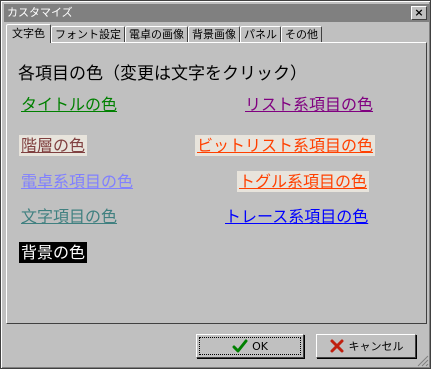 This screenshot has width=431, height=369. I want to click on hierarchy-color-label: 階層の色, so click(53, 145).